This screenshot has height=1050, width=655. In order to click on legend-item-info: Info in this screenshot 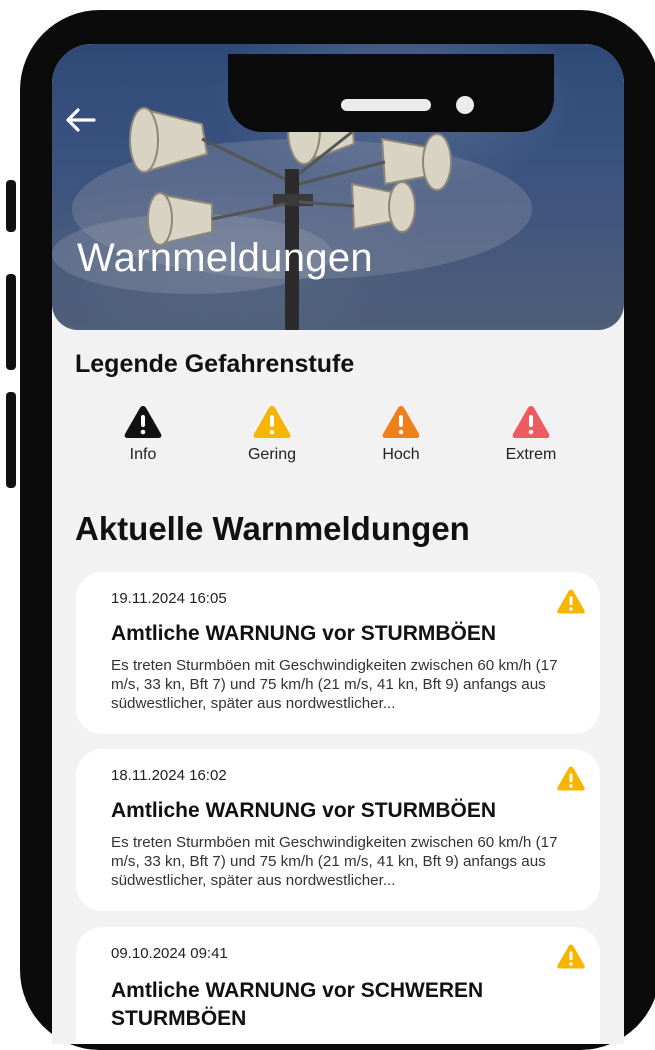, I will do `click(143, 434)`.